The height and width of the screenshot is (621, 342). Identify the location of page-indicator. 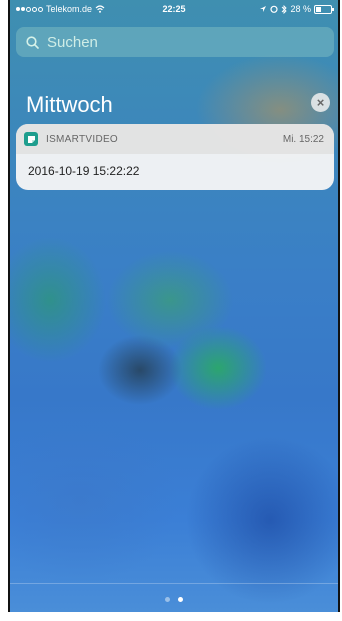
(174, 599).